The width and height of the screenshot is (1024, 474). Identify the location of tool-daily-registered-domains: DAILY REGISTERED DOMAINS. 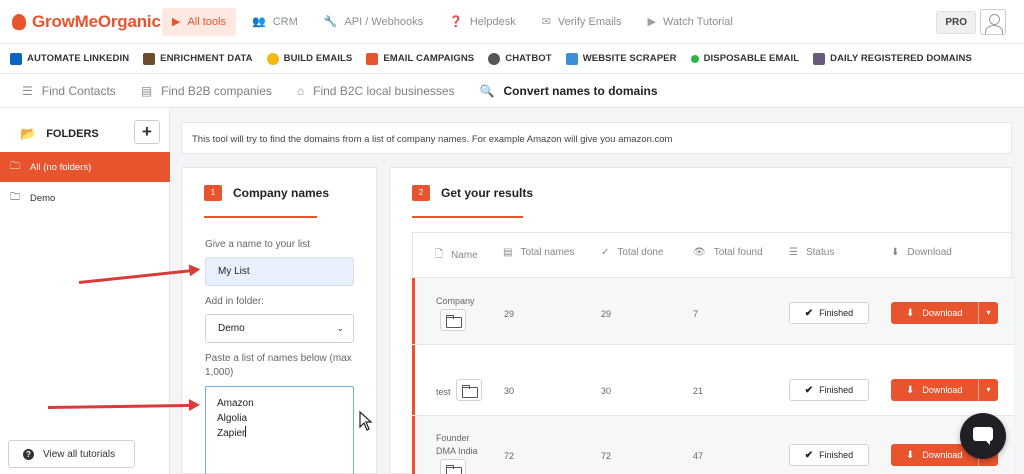
(892, 58).